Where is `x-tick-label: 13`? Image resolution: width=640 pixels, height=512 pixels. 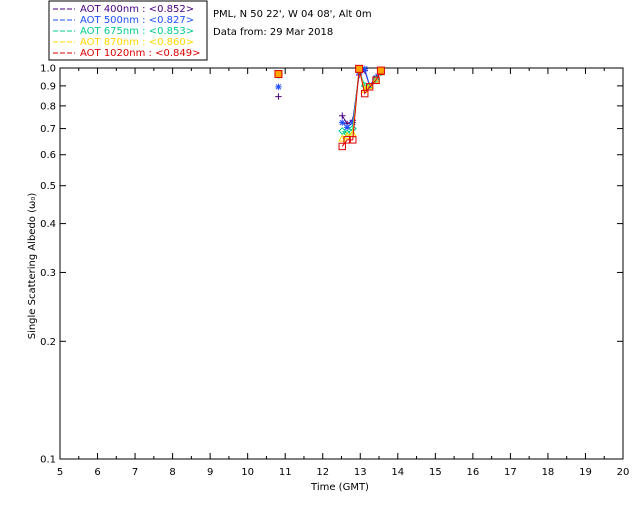
x-tick-label: 13 is located at coordinates (360, 472).